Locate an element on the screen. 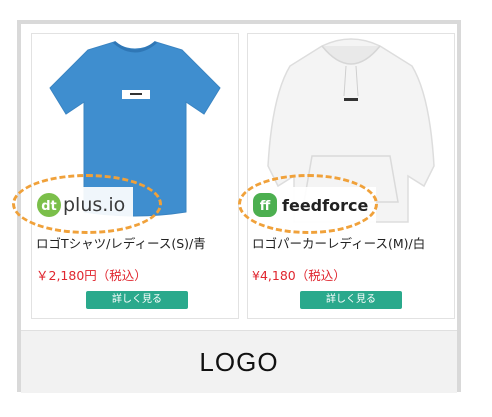 This screenshot has width=492, height=417. footer-logo-bar: LOGO is located at coordinates (239, 361).